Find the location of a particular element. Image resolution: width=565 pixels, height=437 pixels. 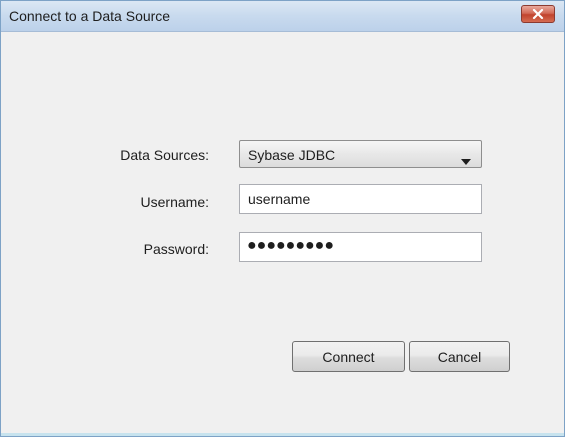

username-value: username is located at coordinates (279, 199).